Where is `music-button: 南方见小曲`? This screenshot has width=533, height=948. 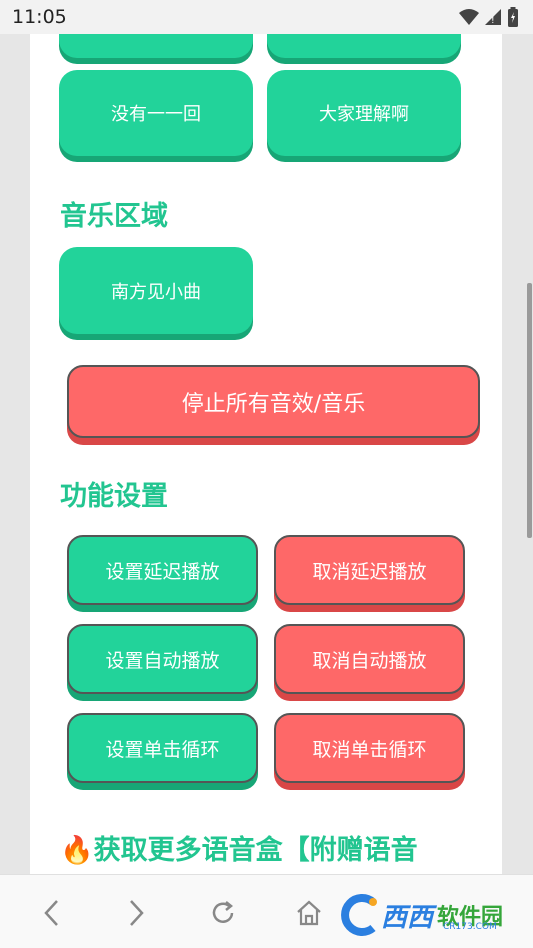 music-button: 南方见小曲 is located at coordinates (156, 290).